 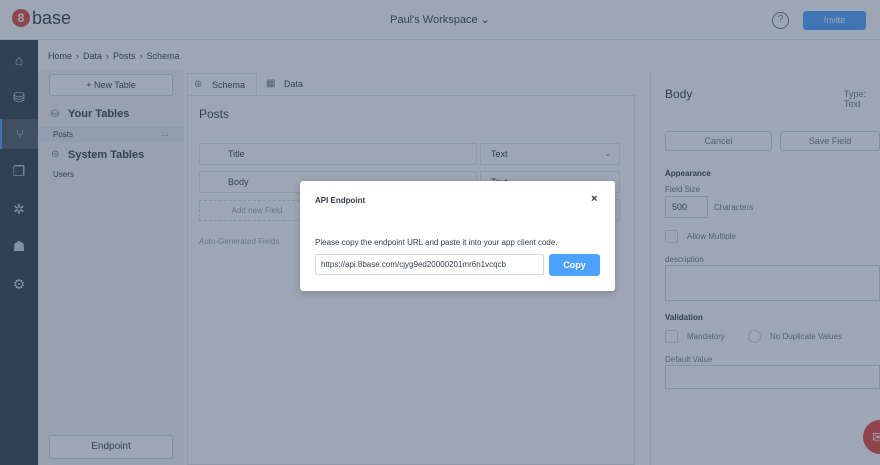 I want to click on dialog-title: API Endpoint, so click(x=340, y=200).